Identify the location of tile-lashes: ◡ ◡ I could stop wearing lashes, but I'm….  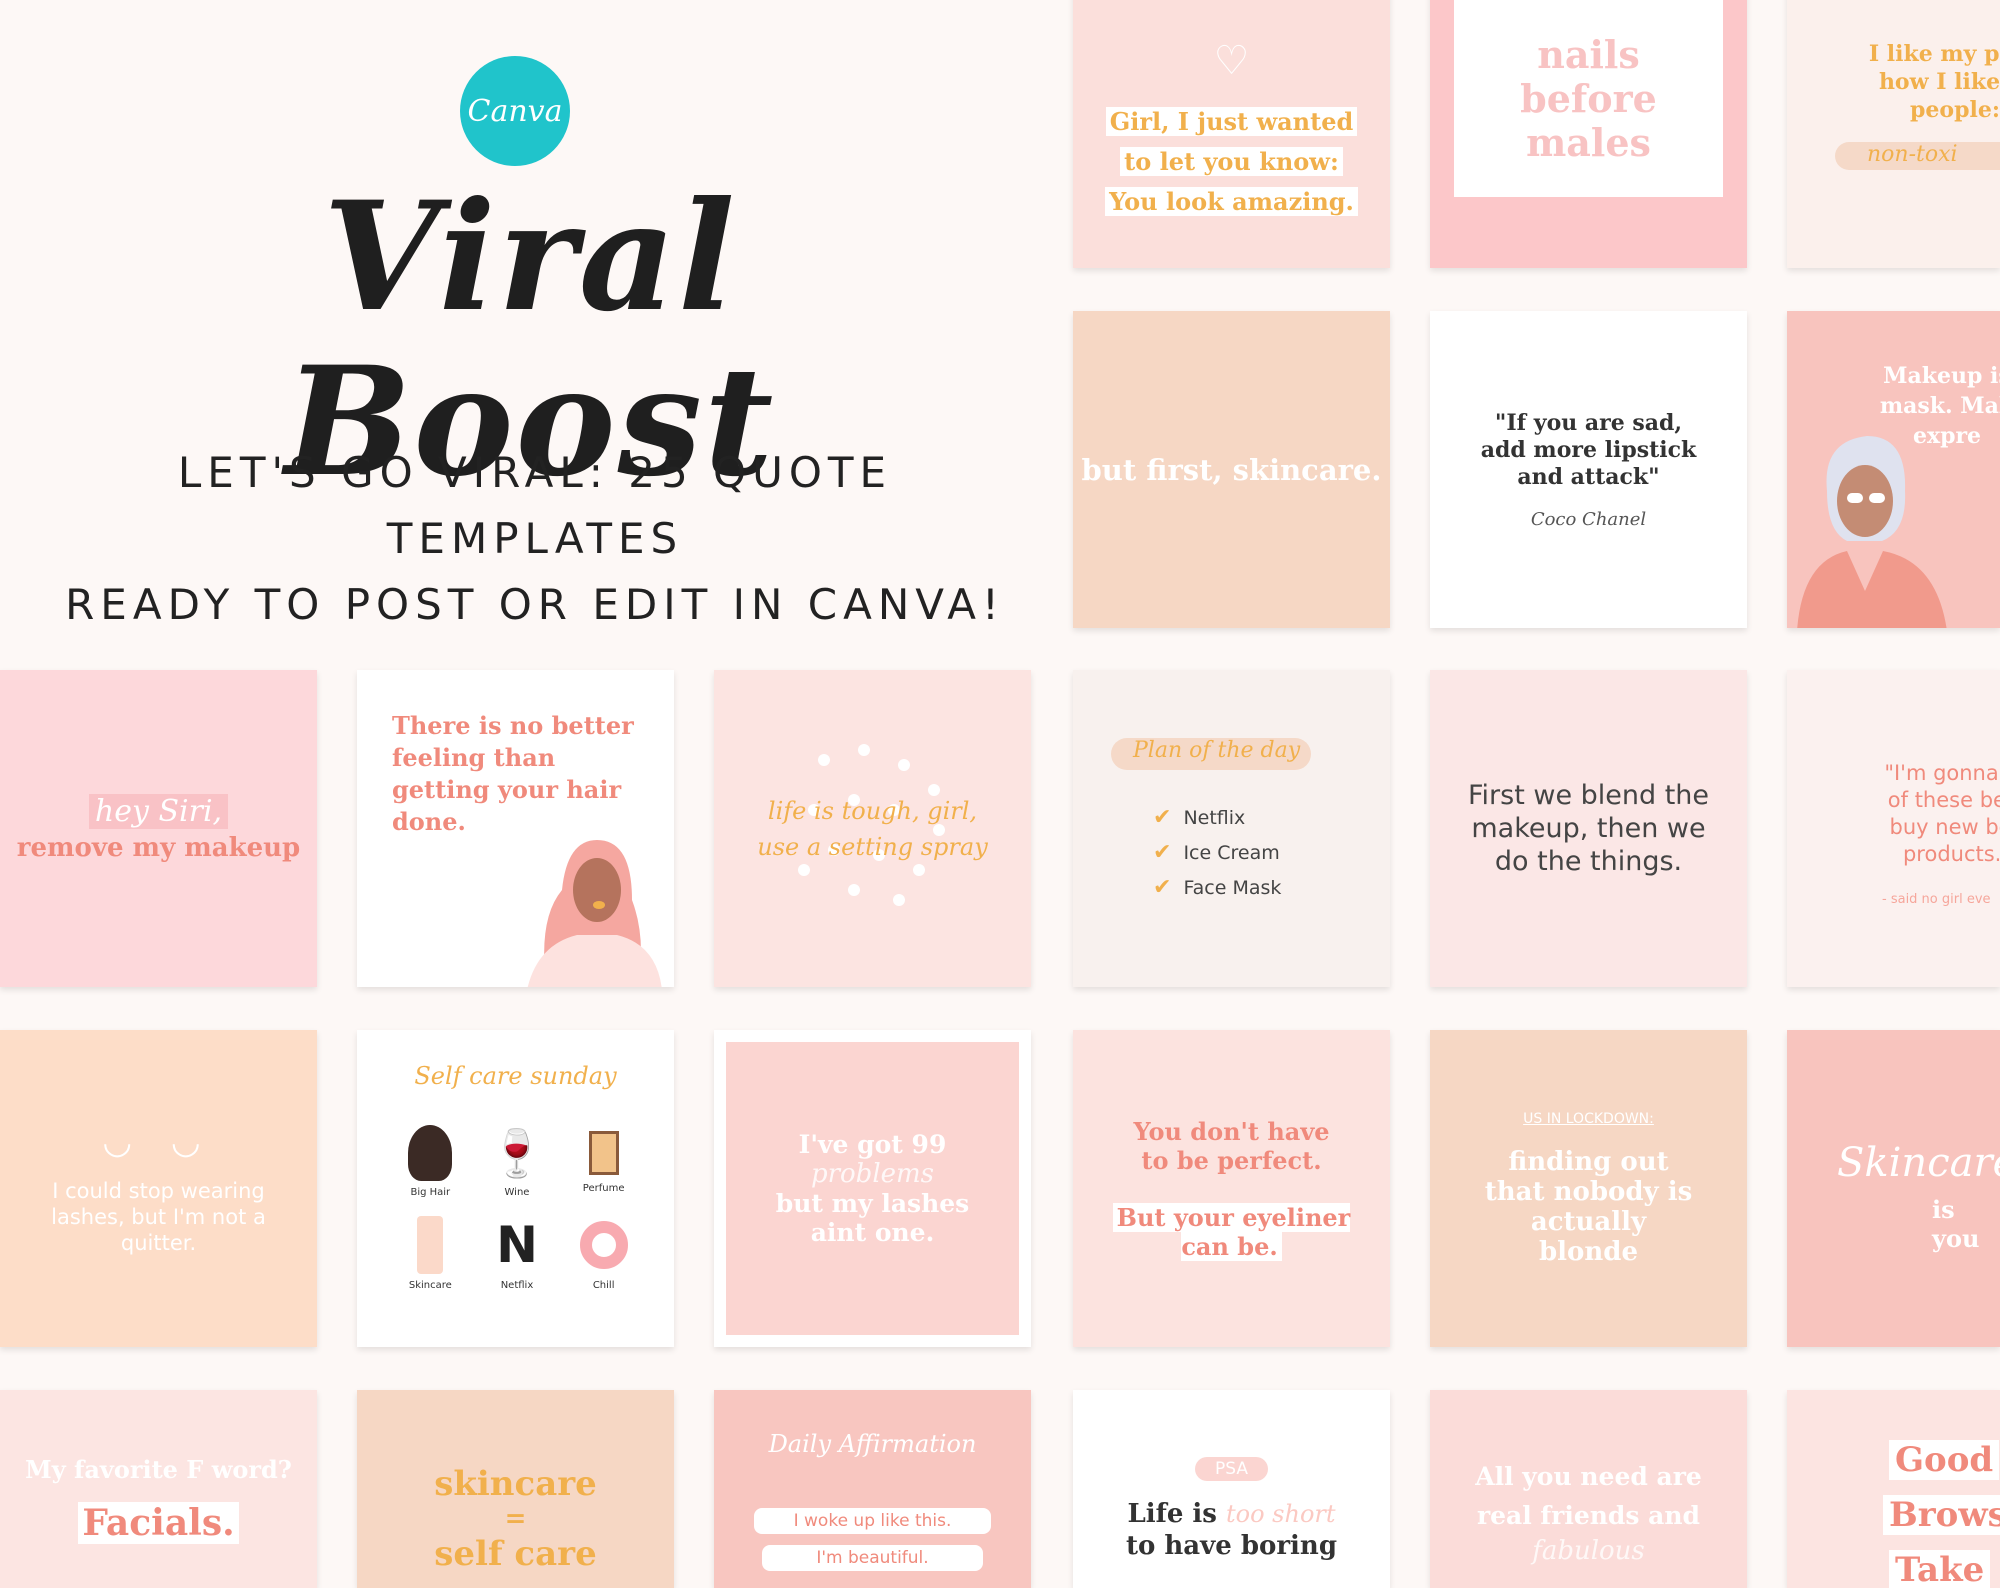
(158, 1188).